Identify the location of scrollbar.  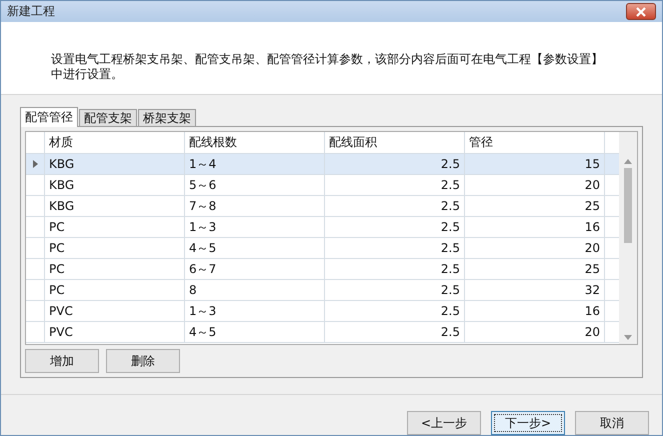
(628, 238).